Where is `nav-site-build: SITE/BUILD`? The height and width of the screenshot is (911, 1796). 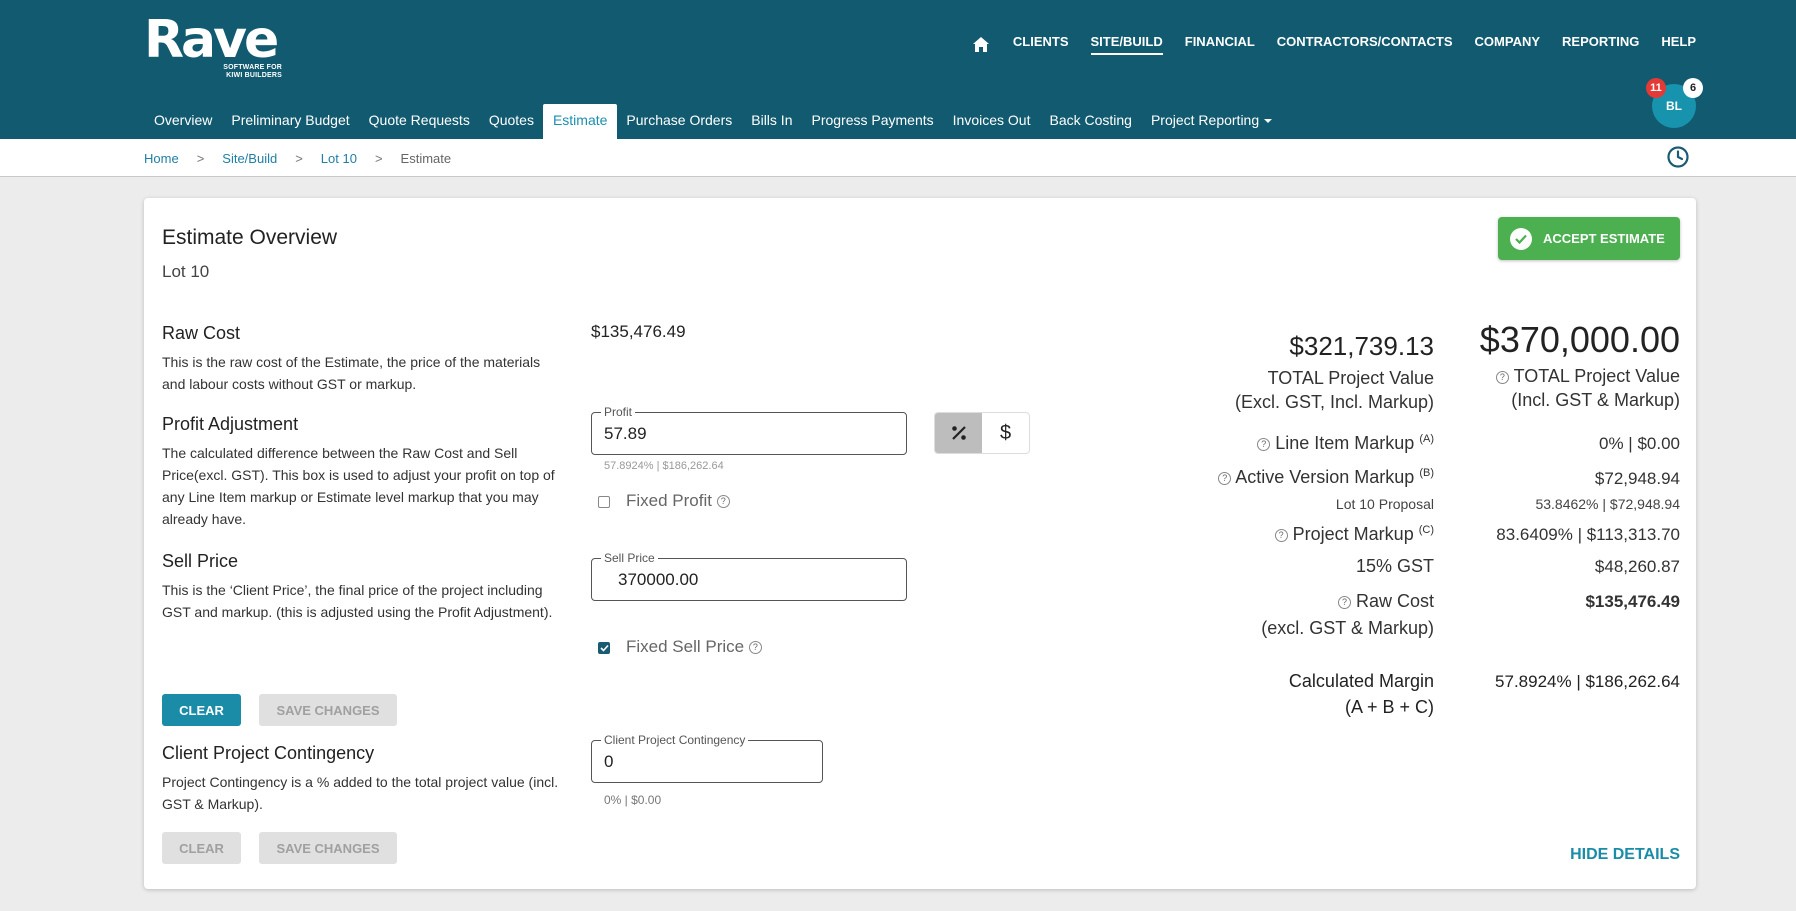 nav-site-build: SITE/BUILD is located at coordinates (1126, 44).